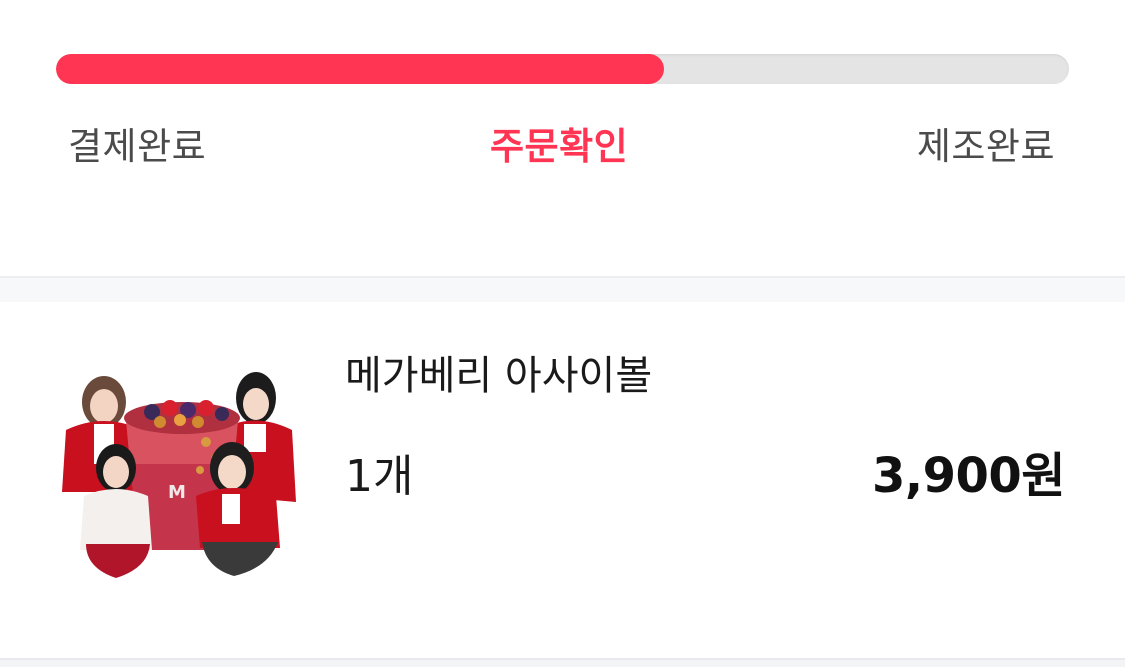 The height and width of the screenshot is (667, 1125). Describe the element at coordinates (379, 476) in the screenshot. I see `product-quantity: 1개` at that location.